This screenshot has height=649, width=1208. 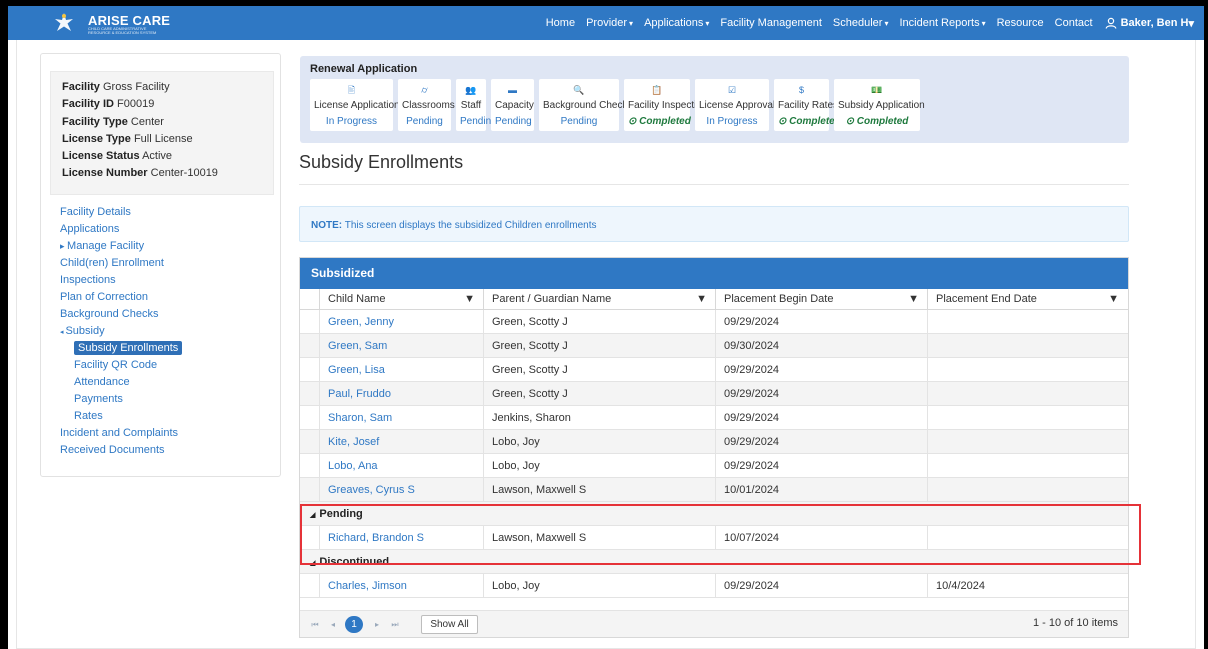 What do you see at coordinates (165, 314) in the screenshot?
I see `sidenav-item-background-checks: Background Checks` at bounding box center [165, 314].